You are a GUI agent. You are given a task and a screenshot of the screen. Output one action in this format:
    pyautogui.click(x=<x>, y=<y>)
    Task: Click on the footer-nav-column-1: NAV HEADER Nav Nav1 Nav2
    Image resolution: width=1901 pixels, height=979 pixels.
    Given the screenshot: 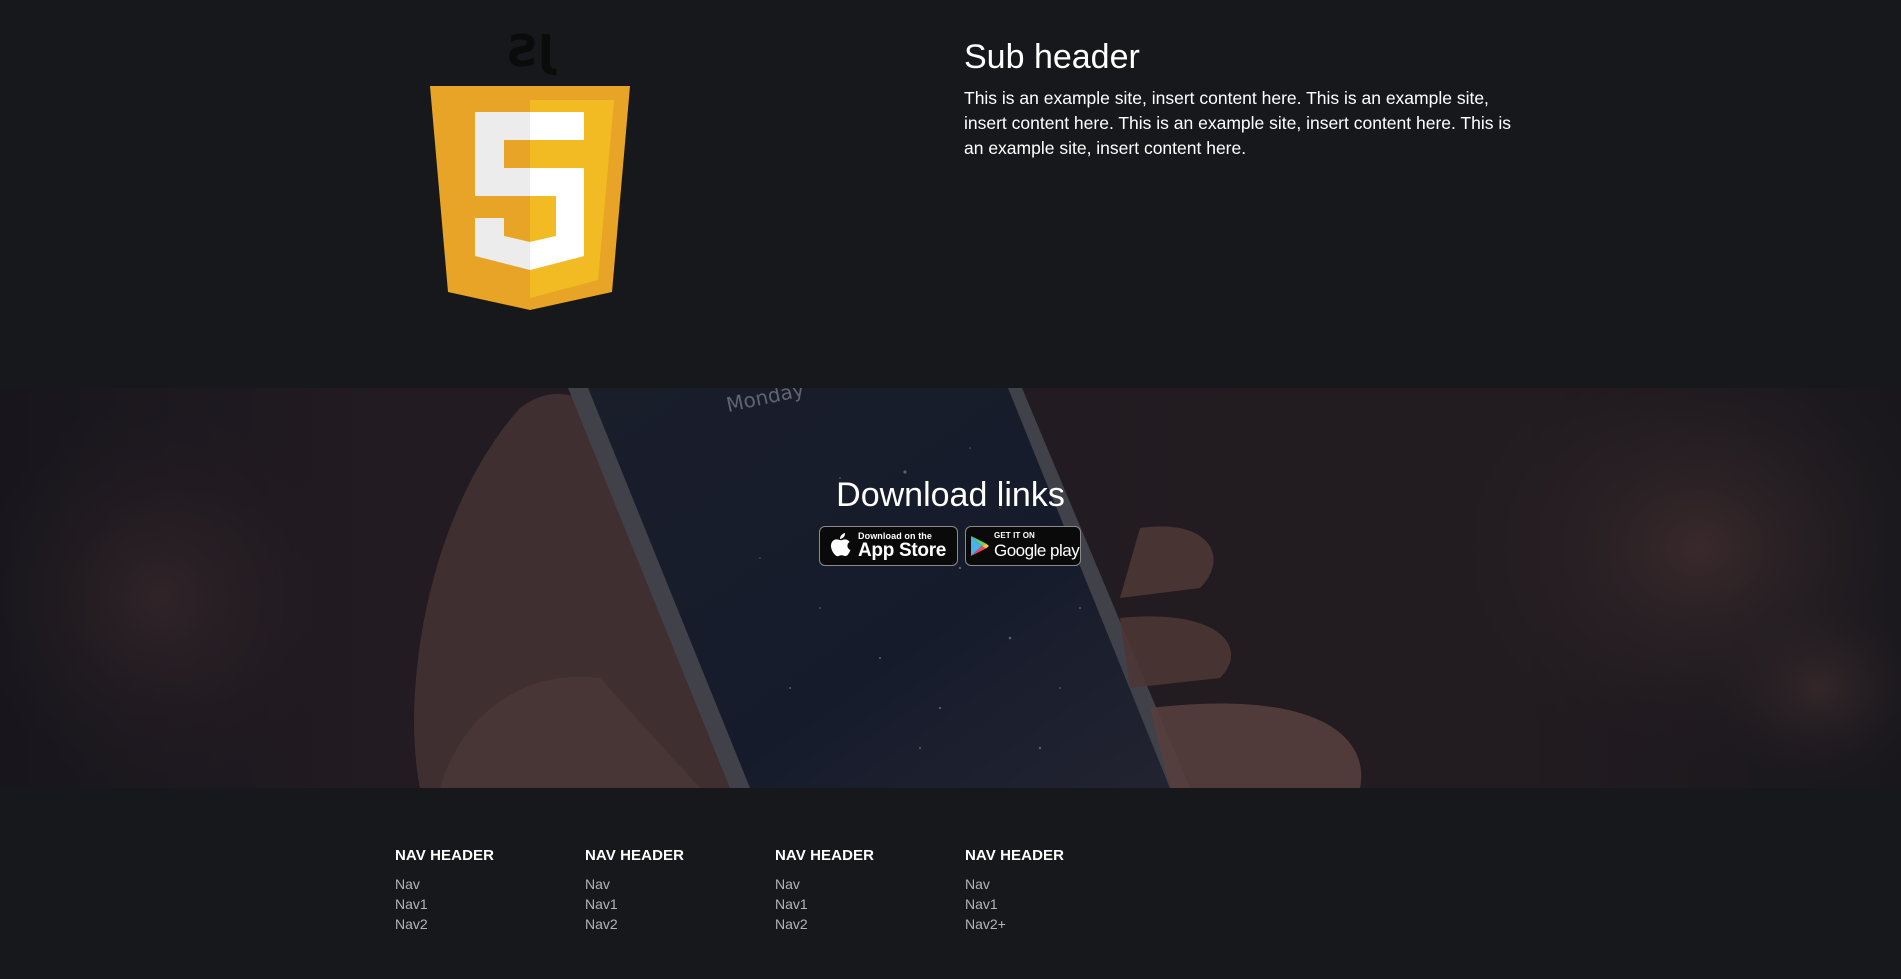 What is the action you would take?
    pyautogui.click(x=485, y=890)
    